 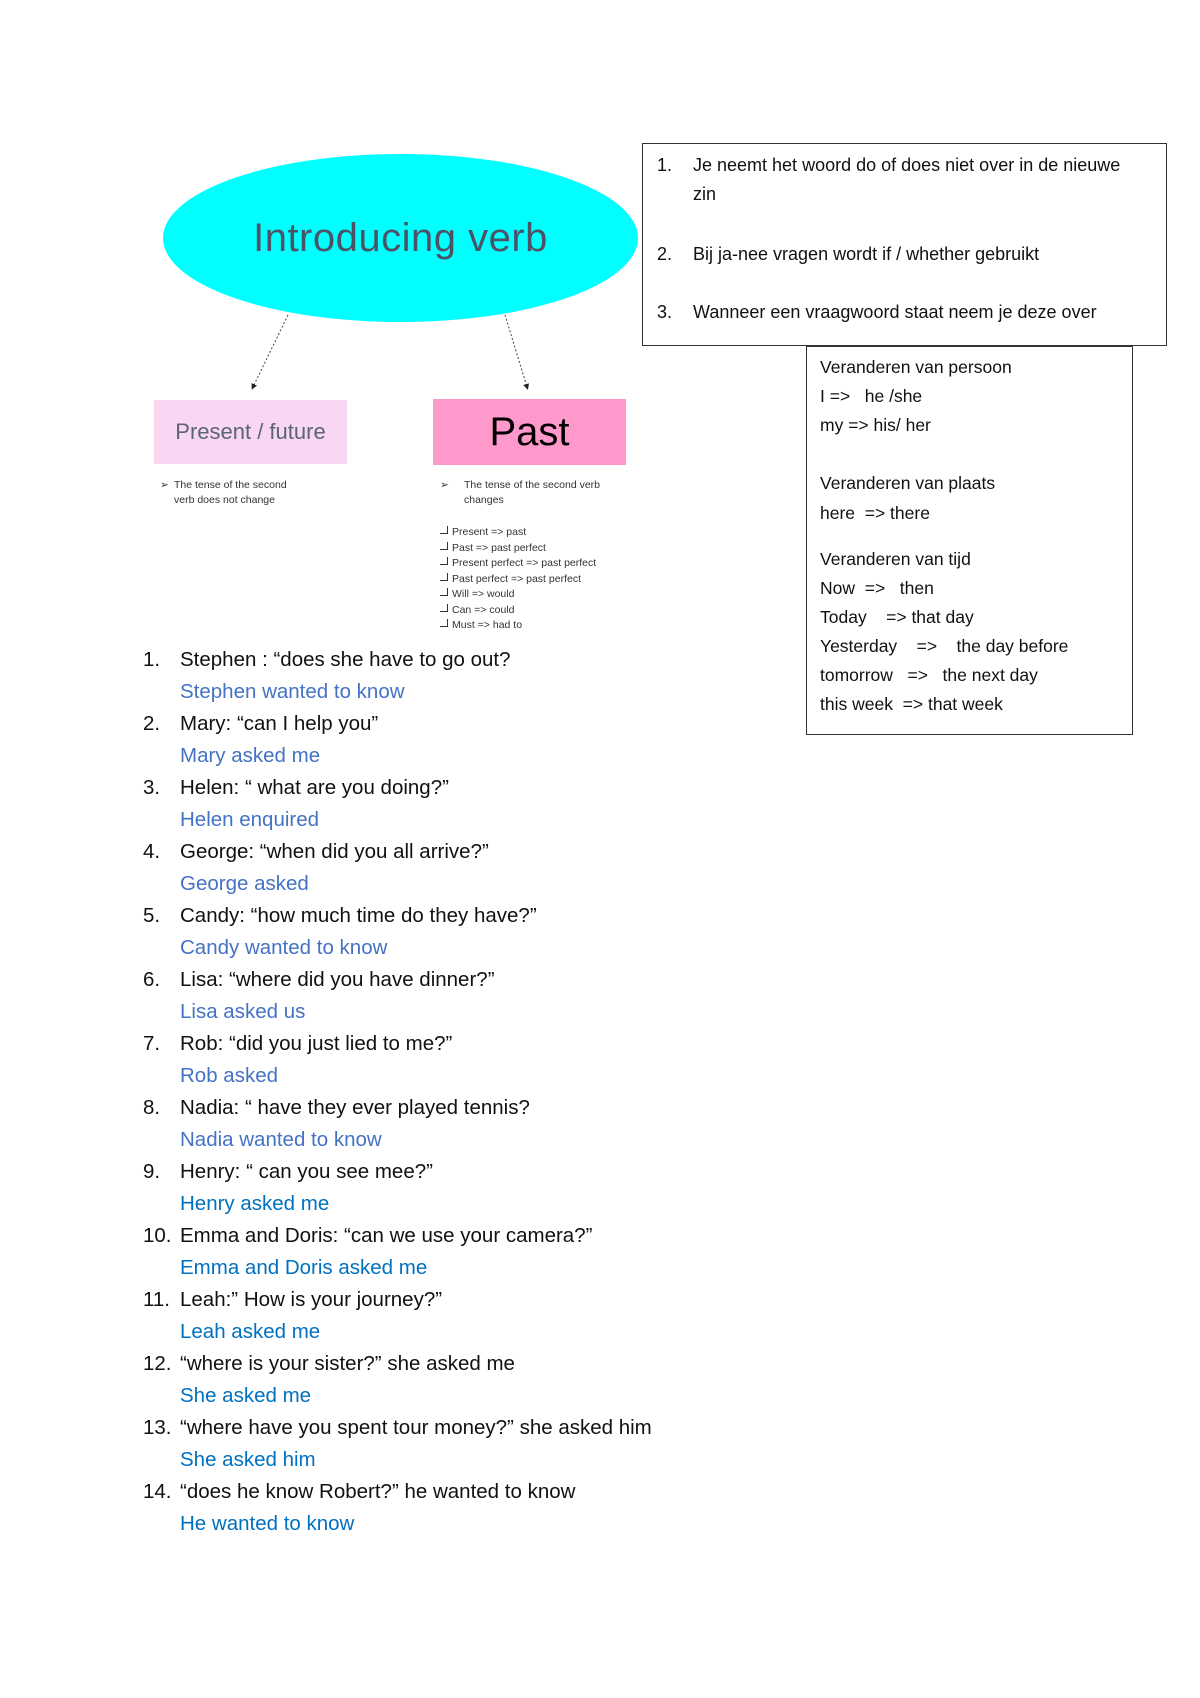 I want to click on change-line: my => his/ her, so click(x=875, y=425).